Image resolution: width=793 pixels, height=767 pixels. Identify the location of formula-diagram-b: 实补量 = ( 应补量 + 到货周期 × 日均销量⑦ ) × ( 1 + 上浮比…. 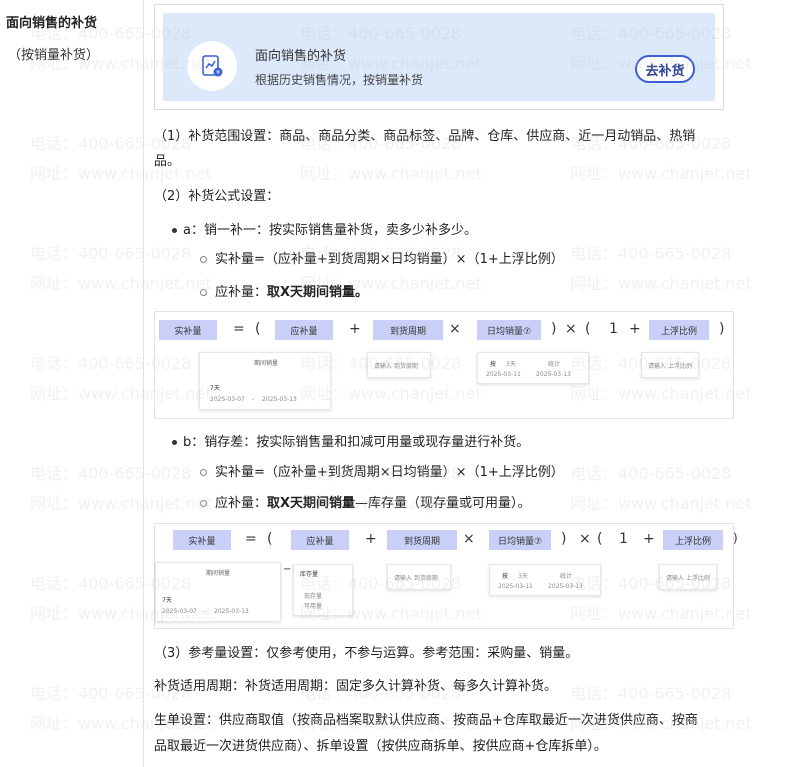
(446, 576).